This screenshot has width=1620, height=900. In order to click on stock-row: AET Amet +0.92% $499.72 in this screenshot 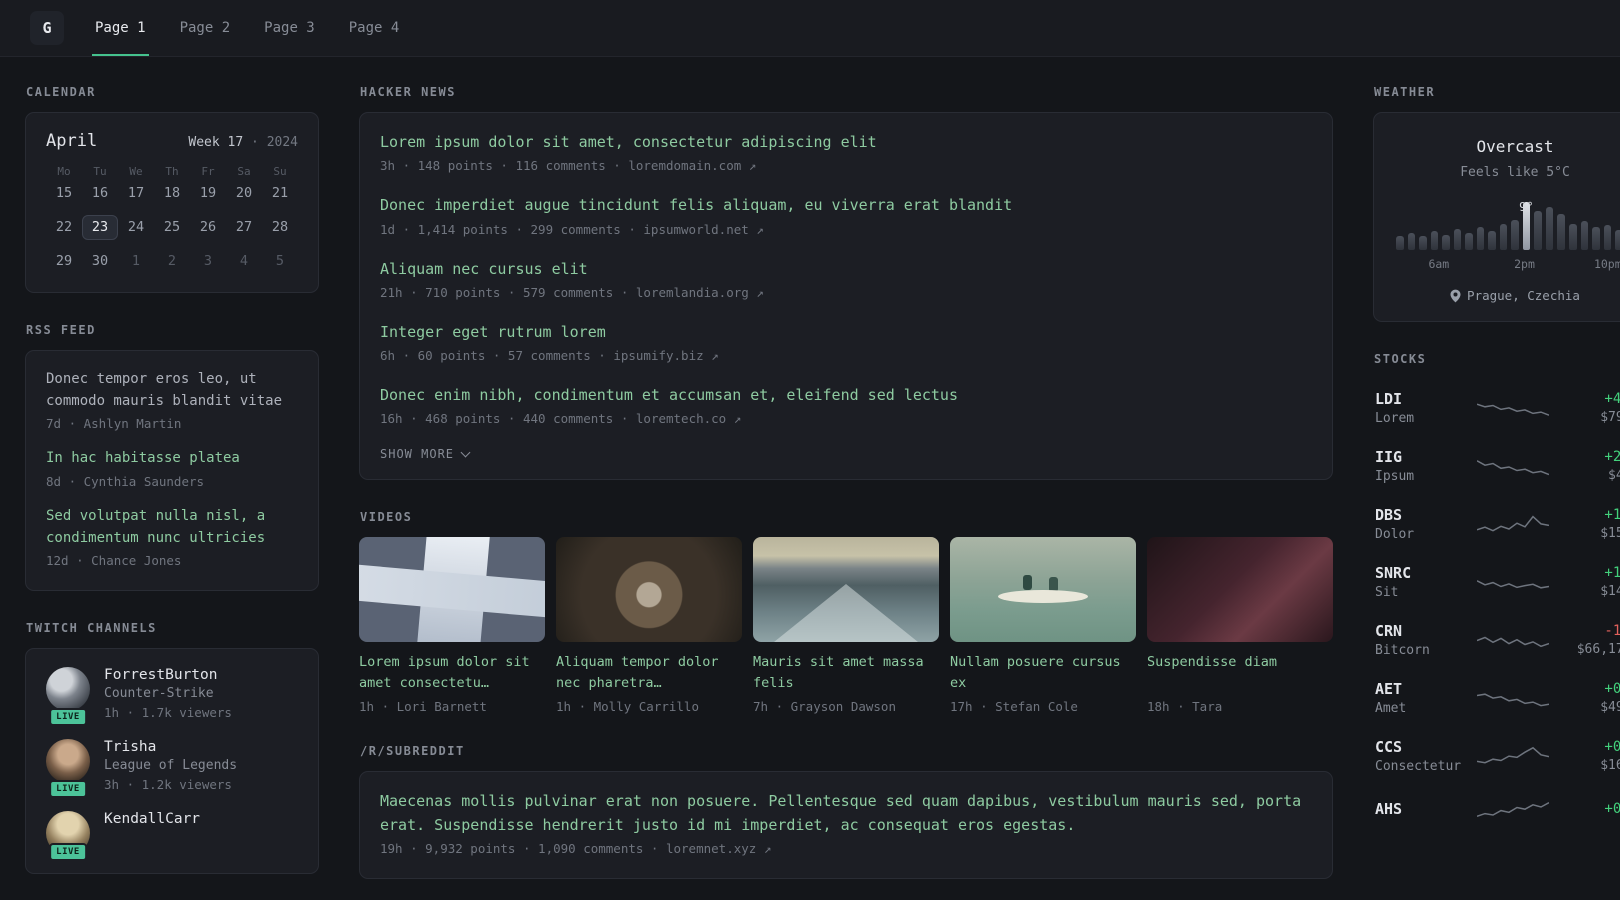, I will do `click(1496, 698)`.